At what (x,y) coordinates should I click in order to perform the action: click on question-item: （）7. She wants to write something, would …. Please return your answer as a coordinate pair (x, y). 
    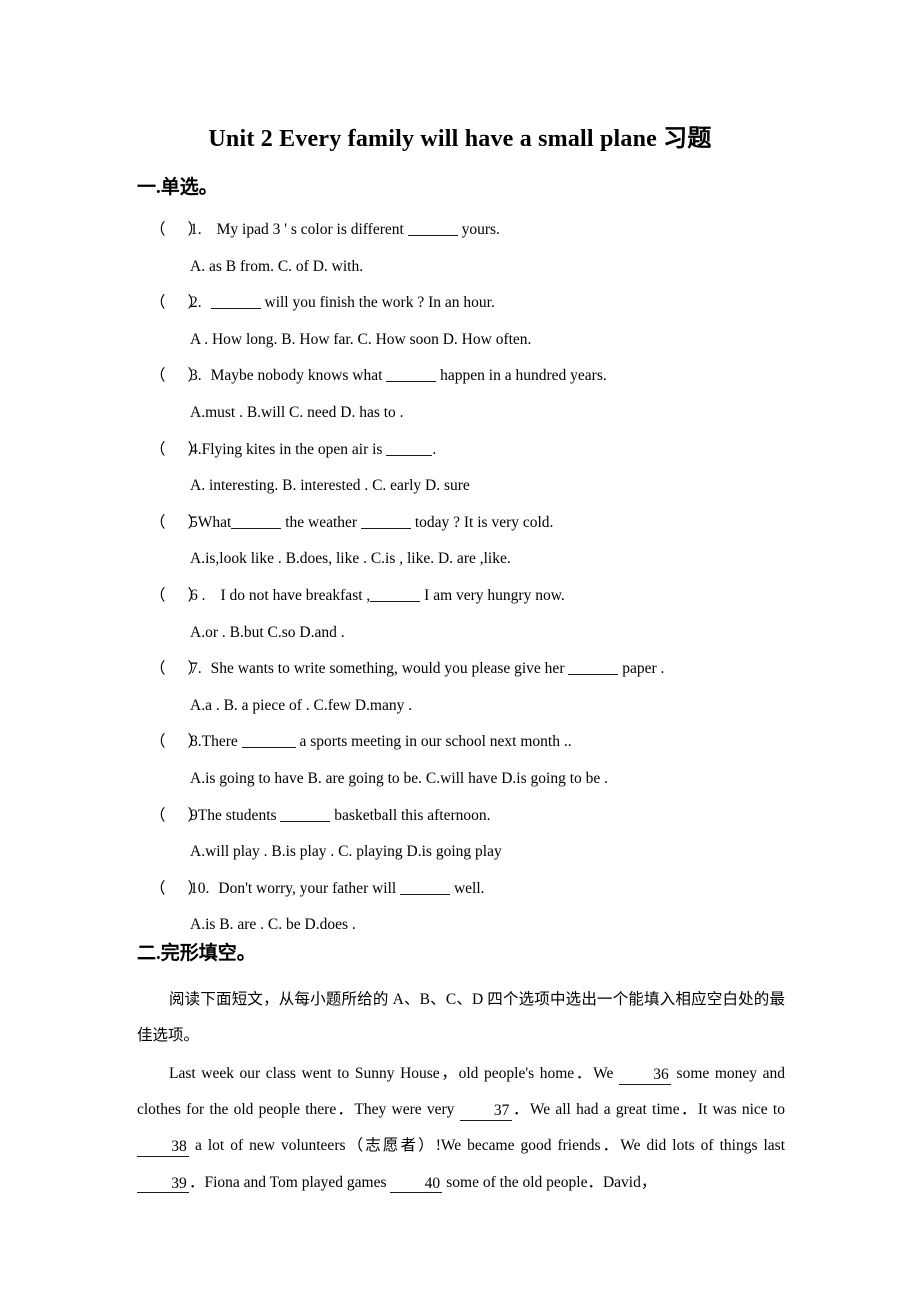
    Looking at the image, I should click on (460, 687).